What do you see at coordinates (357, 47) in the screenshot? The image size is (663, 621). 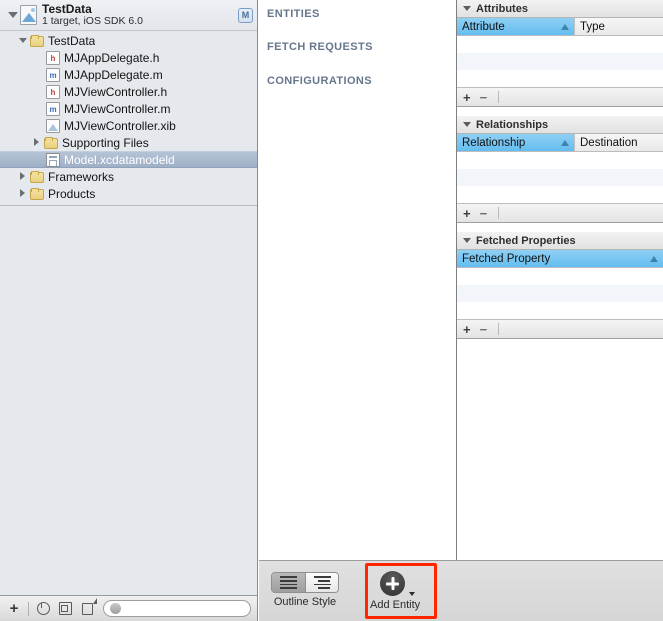 I see `section-fetch-requests: FETCH REQUESTS` at bounding box center [357, 47].